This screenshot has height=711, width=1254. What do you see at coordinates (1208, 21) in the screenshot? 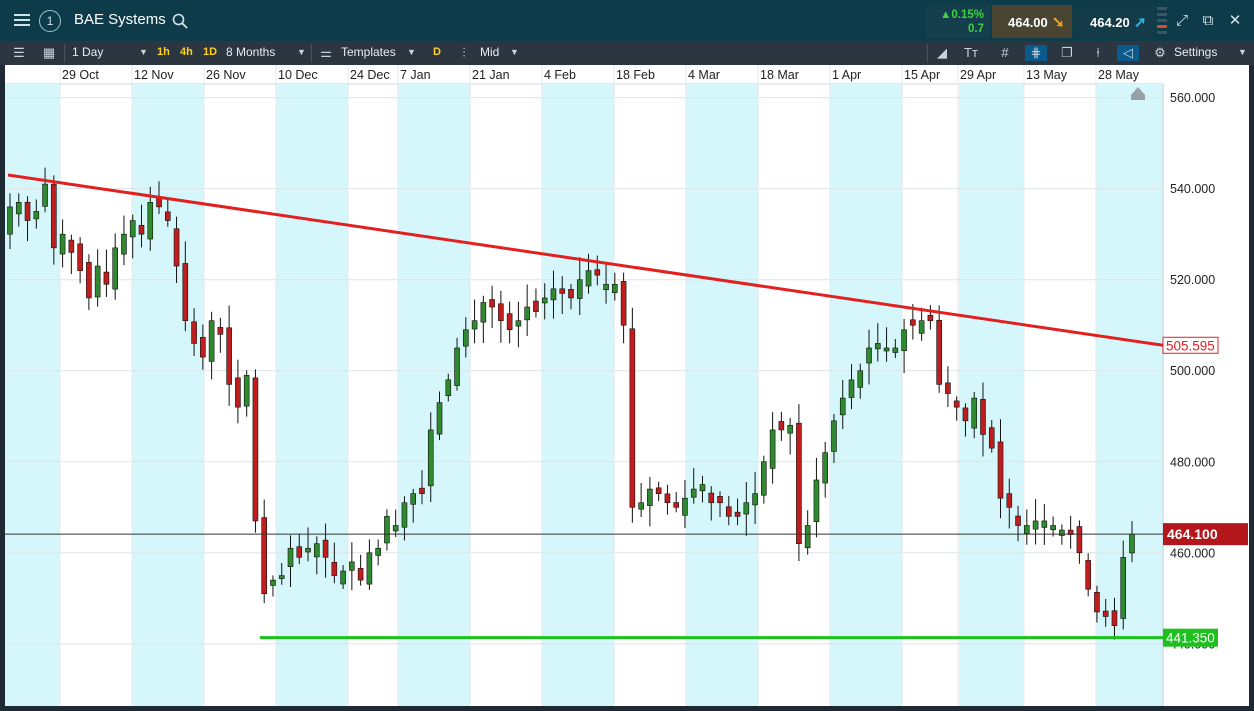
I see `popout-icon: ⧉` at bounding box center [1208, 21].